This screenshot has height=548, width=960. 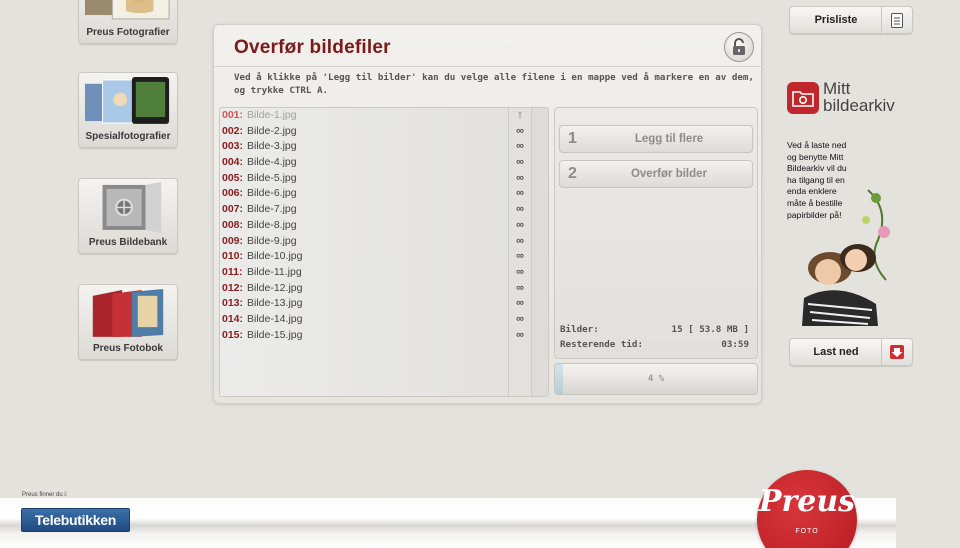 What do you see at coordinates (127, 10) in the screenshot?
I see `photo-stack-thumbnail` at bounding box center [127, 10].